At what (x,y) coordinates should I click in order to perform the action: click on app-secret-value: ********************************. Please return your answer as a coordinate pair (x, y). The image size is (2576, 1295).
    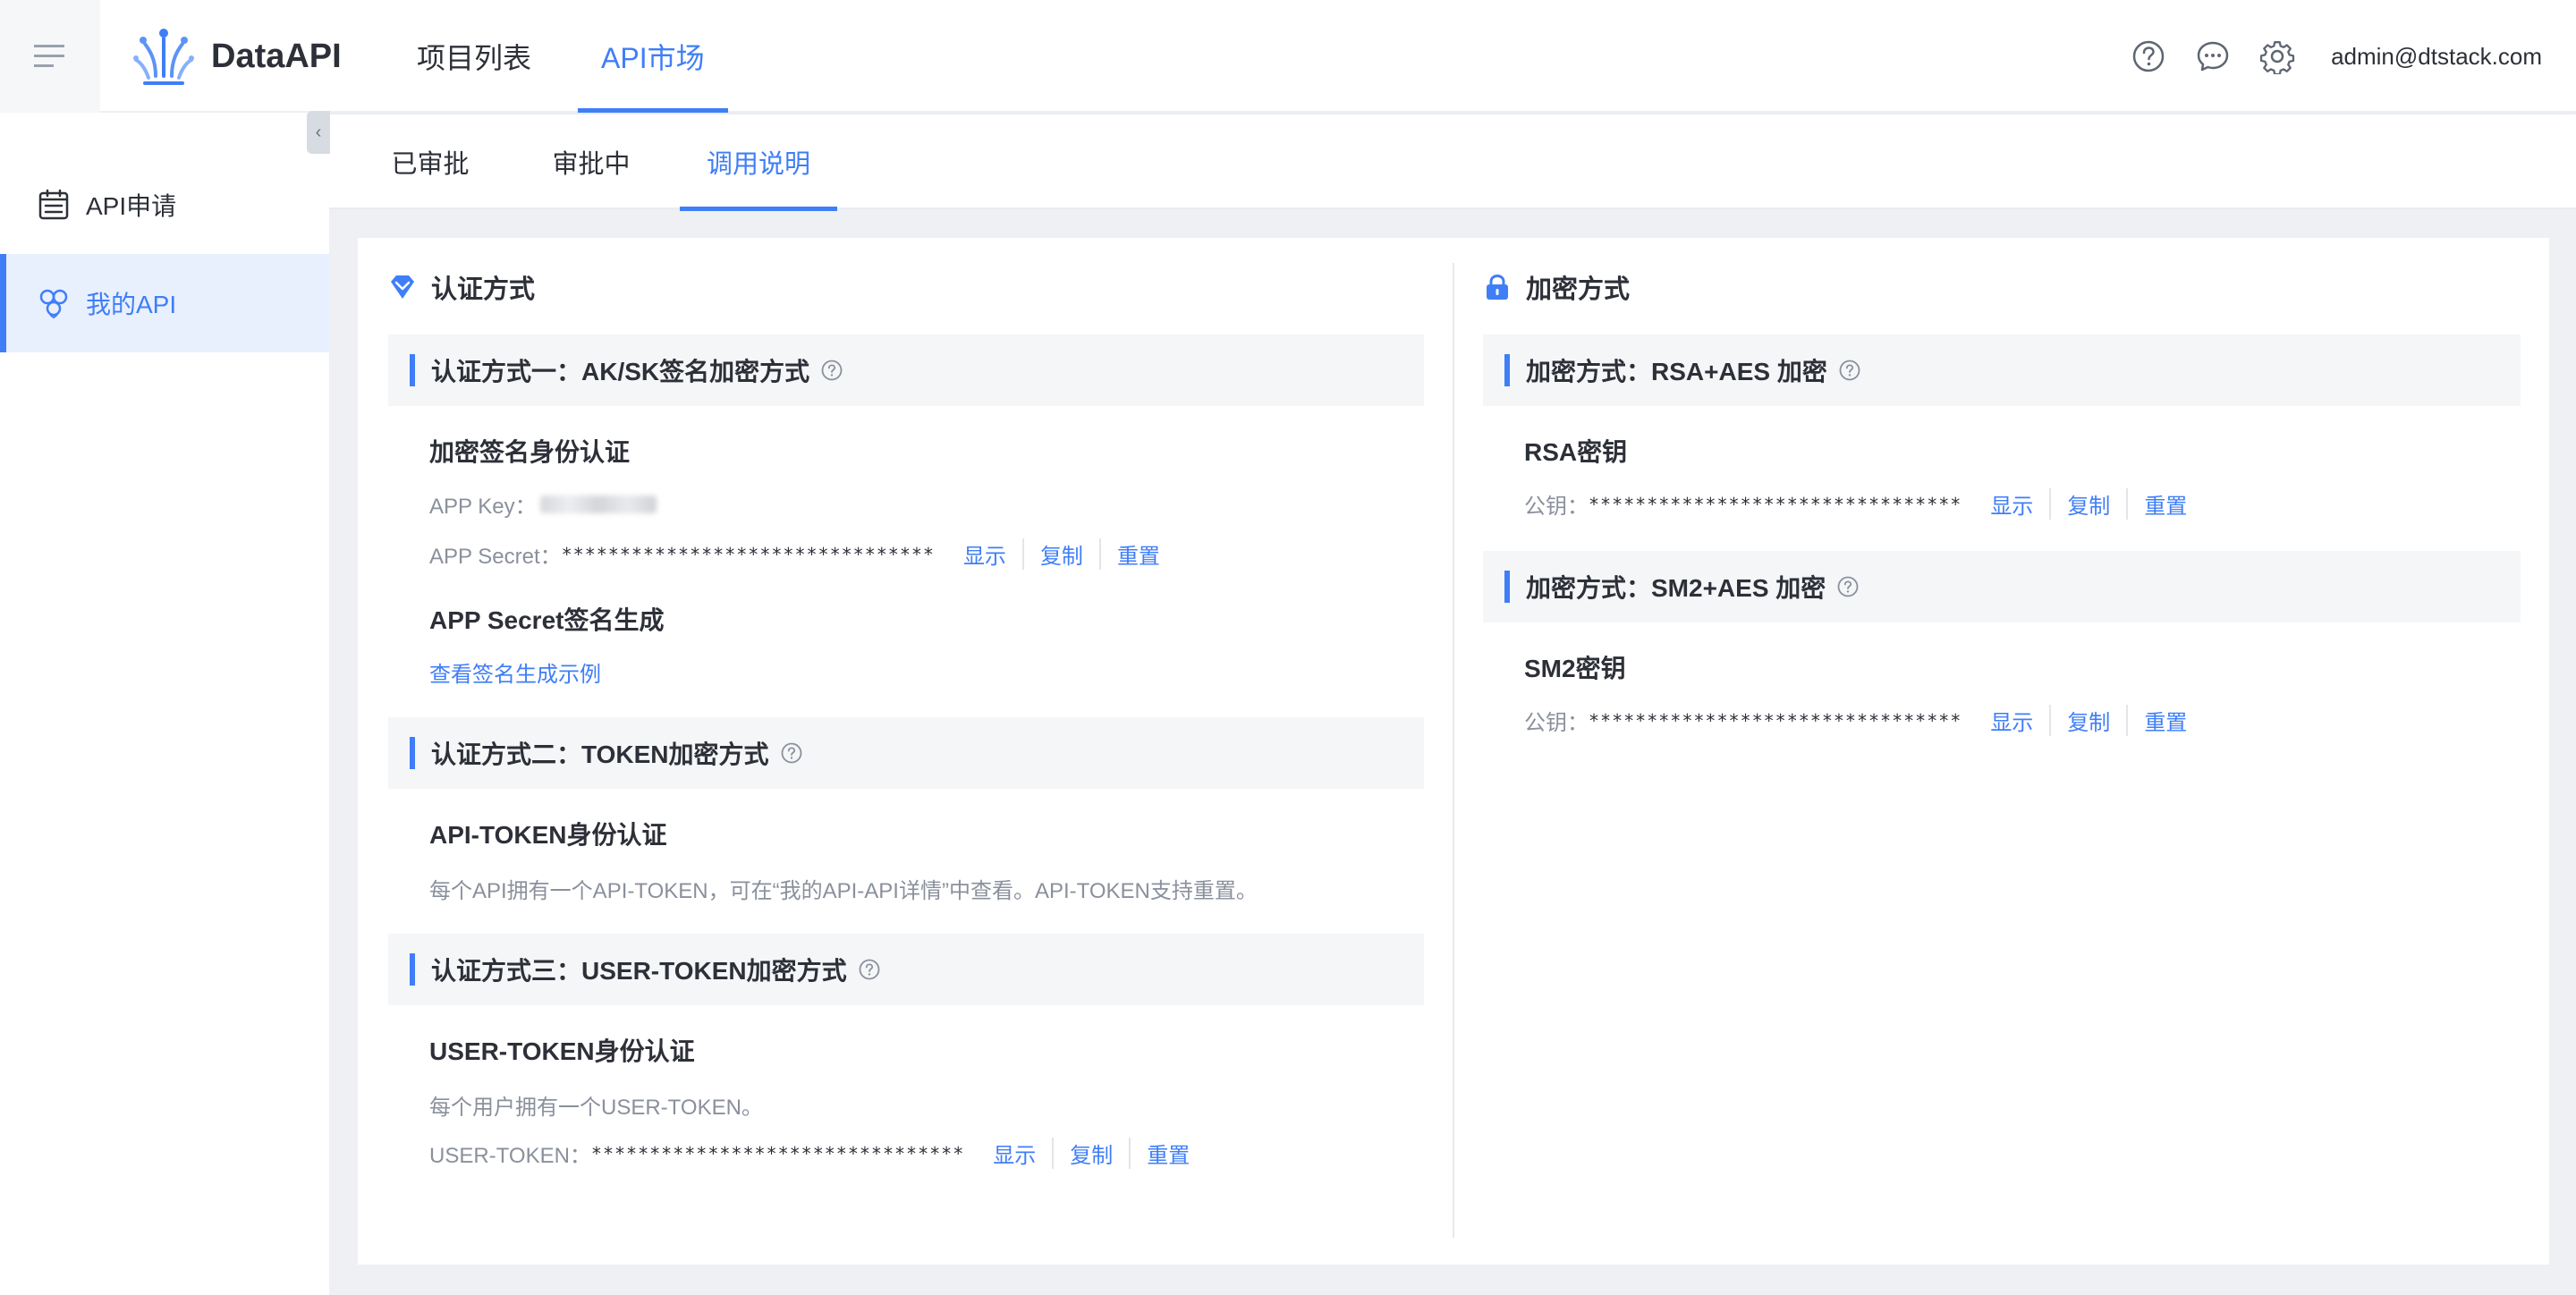
    Looking at the image, I should click on (748, 554).